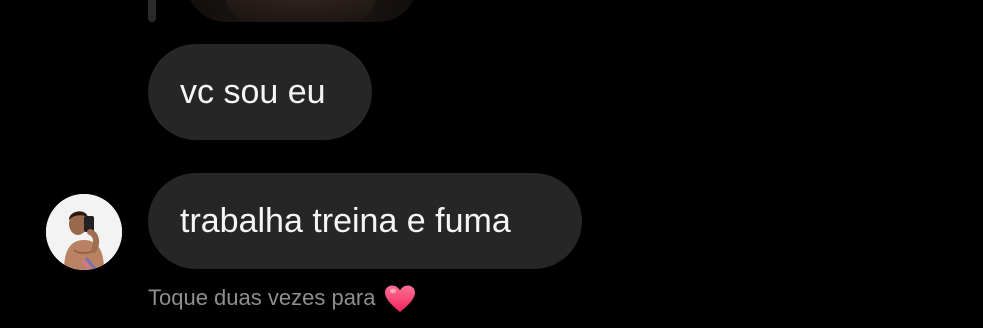 The height and width of the screenshot is (328, 983). What do you see at coordinates (302, 11) in the screenshot?
I see `shared-photo-message` at bounding box center [302, 11].